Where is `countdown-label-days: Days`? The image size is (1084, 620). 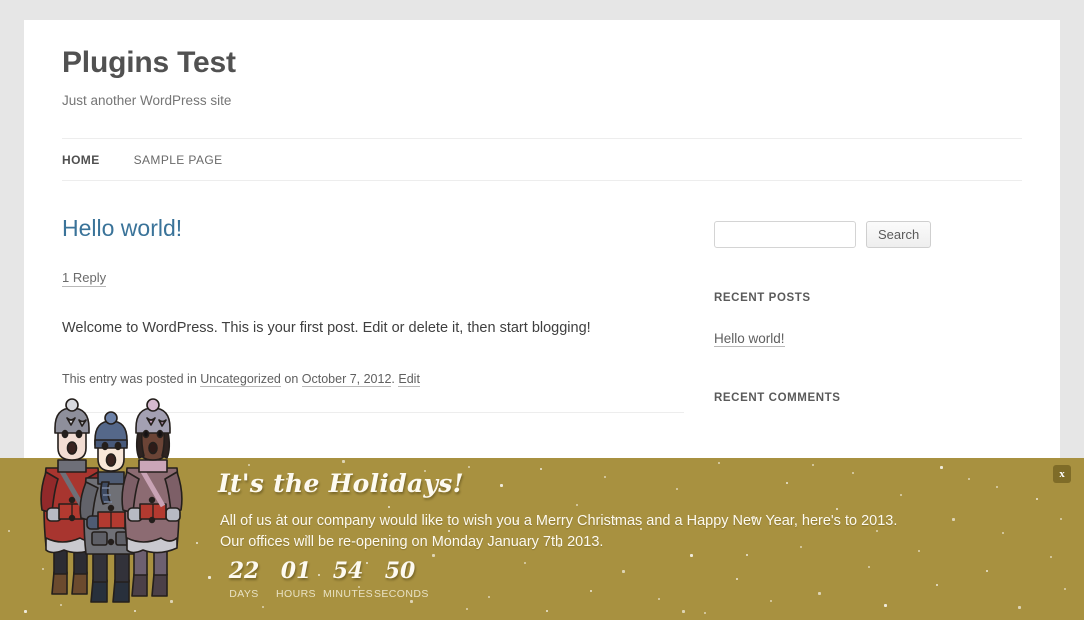
countdown-label-days: Days is located at coordinates (244, 594).